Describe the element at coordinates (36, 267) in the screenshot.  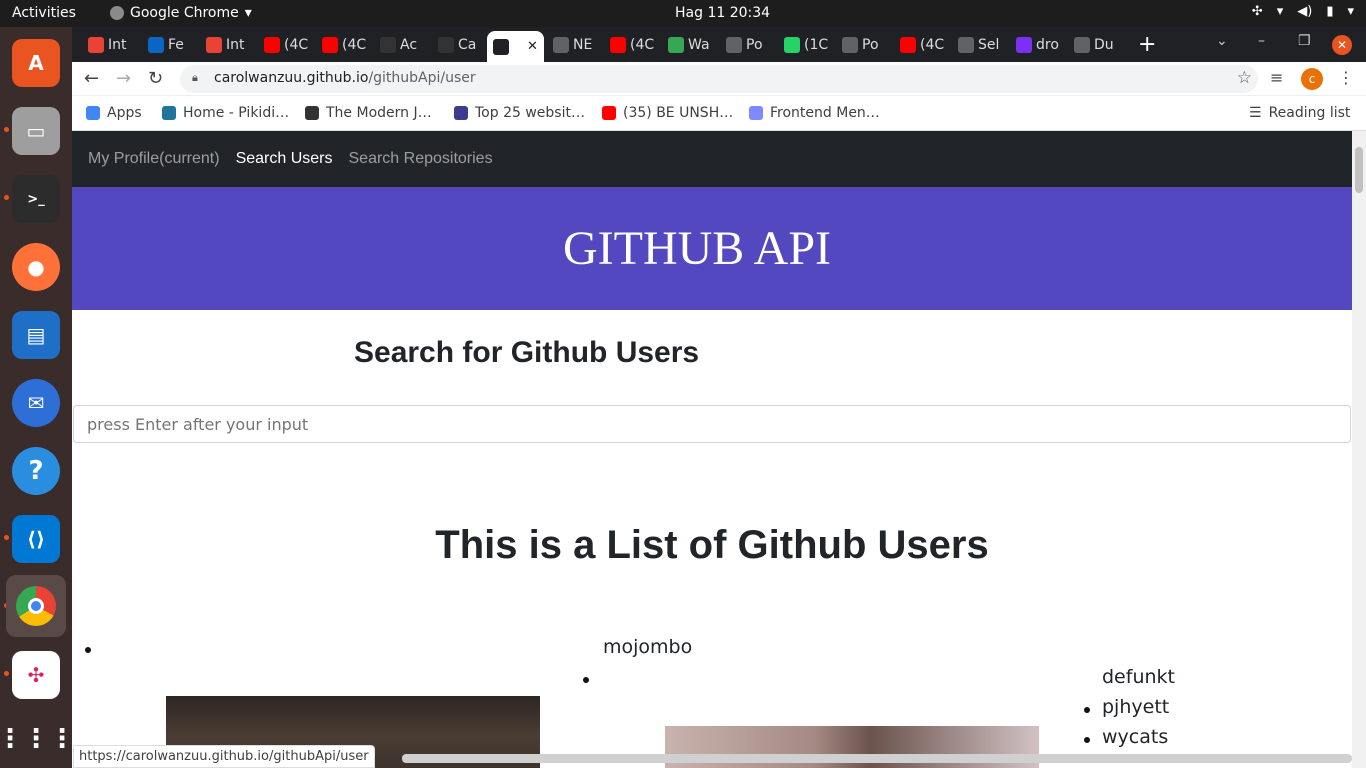
I see `firefox-icon: ●` at that location.